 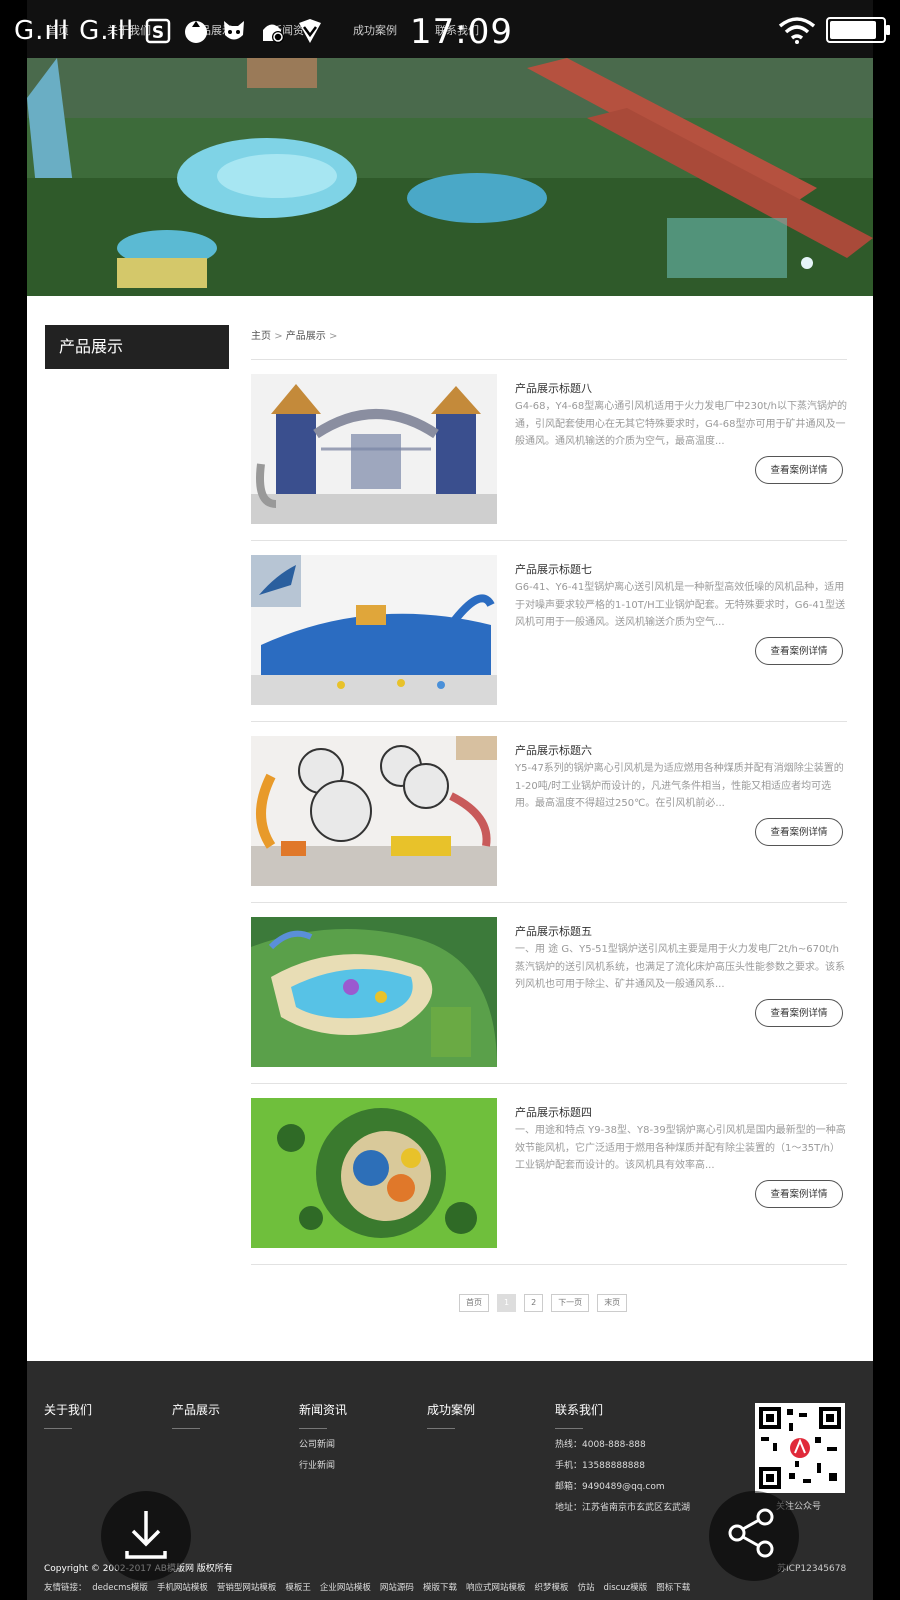 I want to click on pagination-page-2: 2, so click(x=534, y=1303).